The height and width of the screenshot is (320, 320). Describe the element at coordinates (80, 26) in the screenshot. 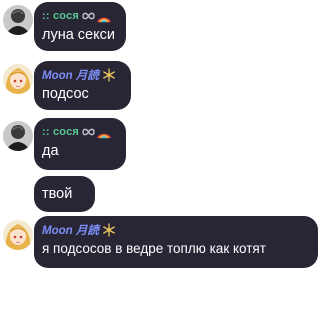

I see `message-bubble: :: сося луна секси` at that location.